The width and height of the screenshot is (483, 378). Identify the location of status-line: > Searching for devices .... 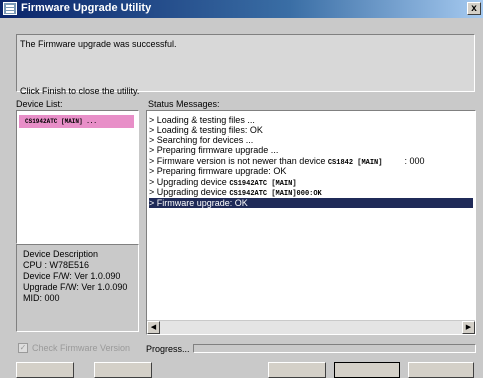
(201, 140).